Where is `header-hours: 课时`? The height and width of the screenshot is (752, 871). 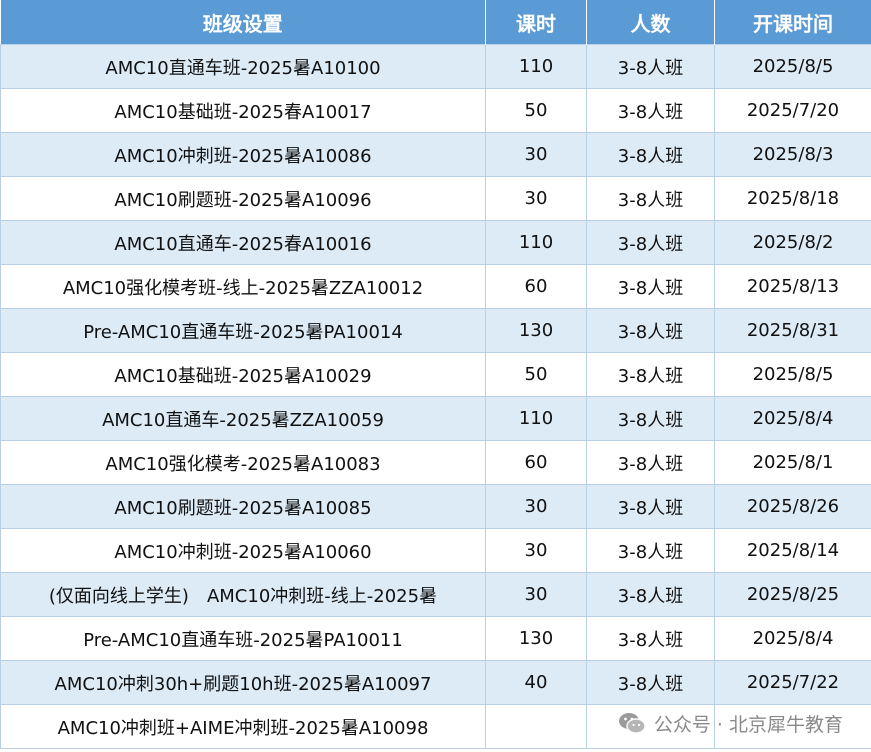 header-hours: 课时 is located at coordinates (536, 22).